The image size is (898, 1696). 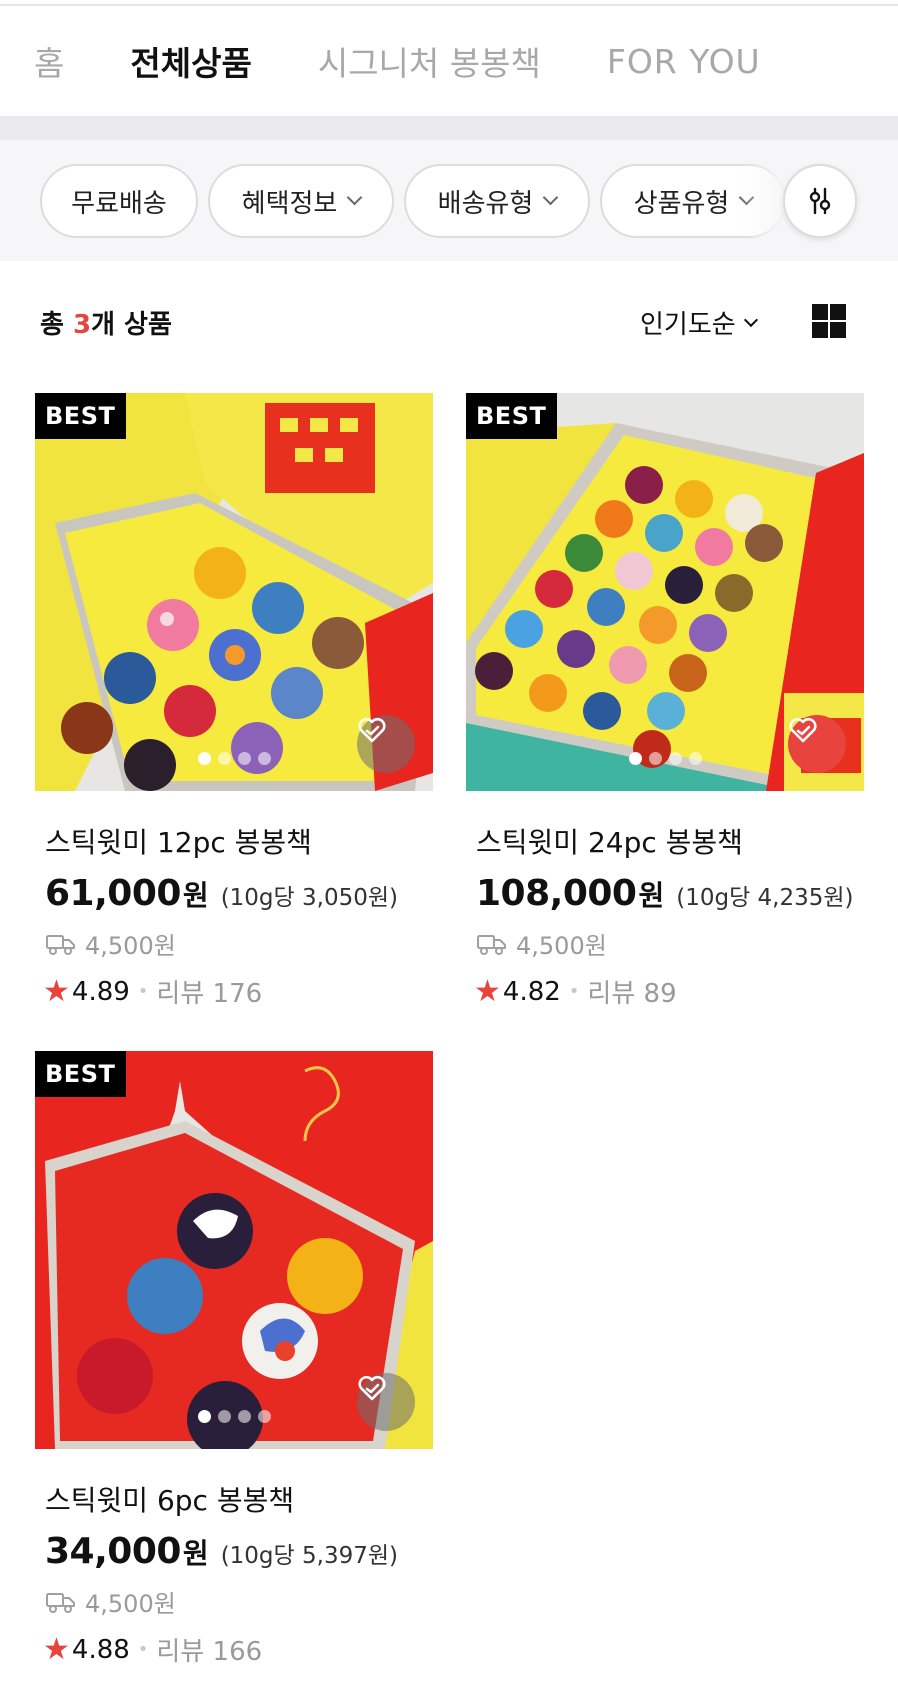 What do you see at coordinates (239, 841) in the screenshot?
I see `product-name: 스틱윗미 12pc 봉봉책` at bounding box center [239, 841].